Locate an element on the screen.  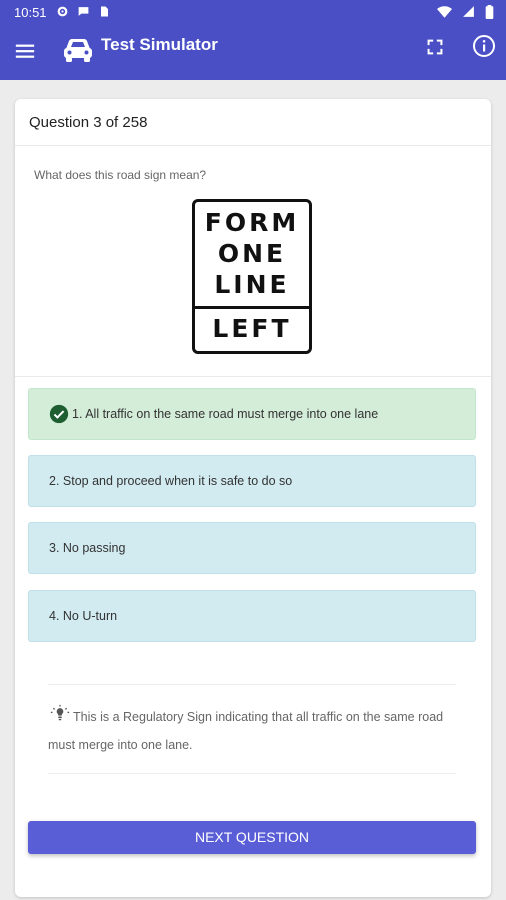
answer-option: 3. No passing is located at coordinates (252, 548).